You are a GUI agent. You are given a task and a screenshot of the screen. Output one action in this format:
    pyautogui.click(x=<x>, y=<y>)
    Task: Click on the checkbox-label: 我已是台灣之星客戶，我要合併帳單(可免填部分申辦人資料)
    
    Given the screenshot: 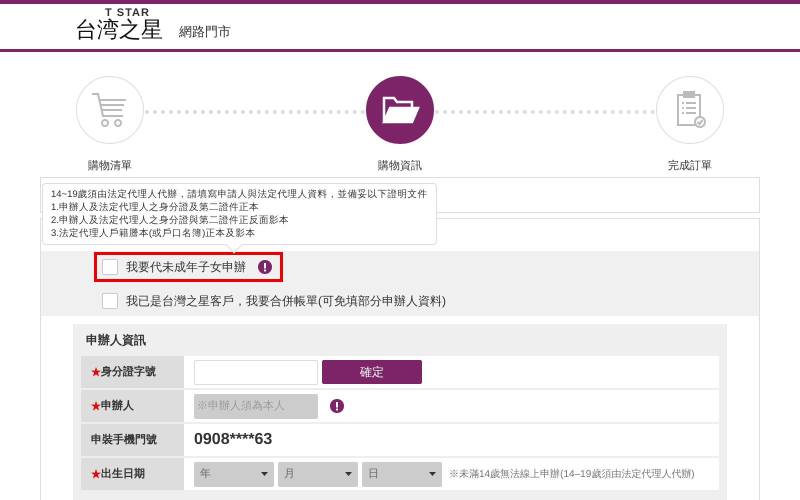 What is the action you would take?
    pyautogui.click(x=286, y=301)
    